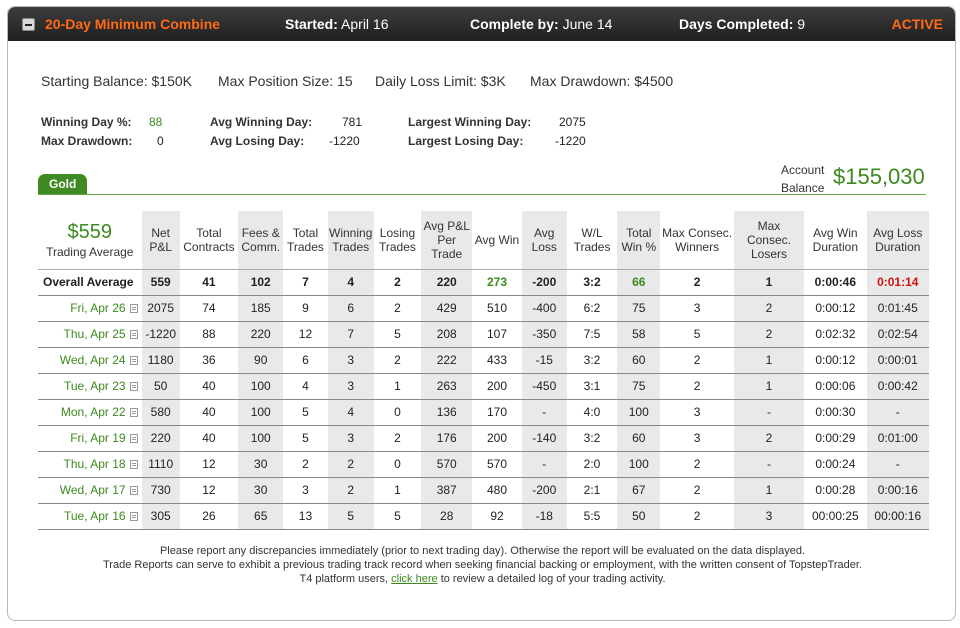 Image resolution: width=960 pixels, height=628 pixels. Describe the element at coordinates (570, 141) in the screenshot. I see `largest-losing-day-value: -1220` at that location.